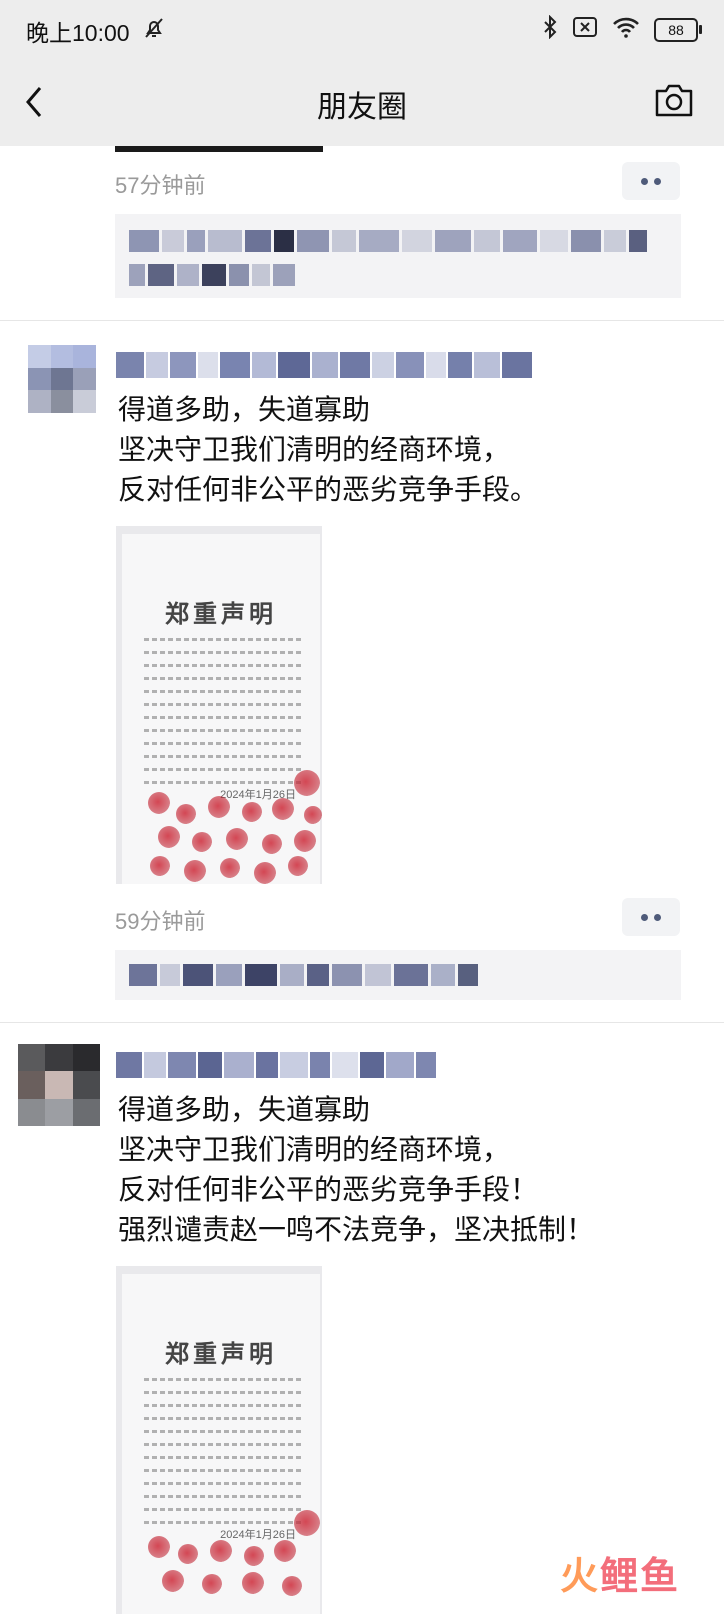  Describe the element at coordinates (328, 489) in the screenshot. I see `post-line: 反对任何非公平的恶劣竞争手段。` at that location.